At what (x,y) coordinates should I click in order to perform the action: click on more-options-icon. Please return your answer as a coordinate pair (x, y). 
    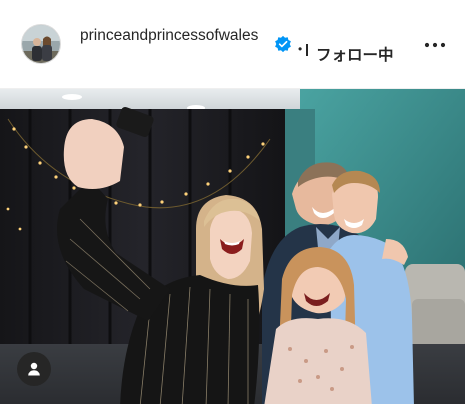
    Looking at the image, I should click on (435, 45).